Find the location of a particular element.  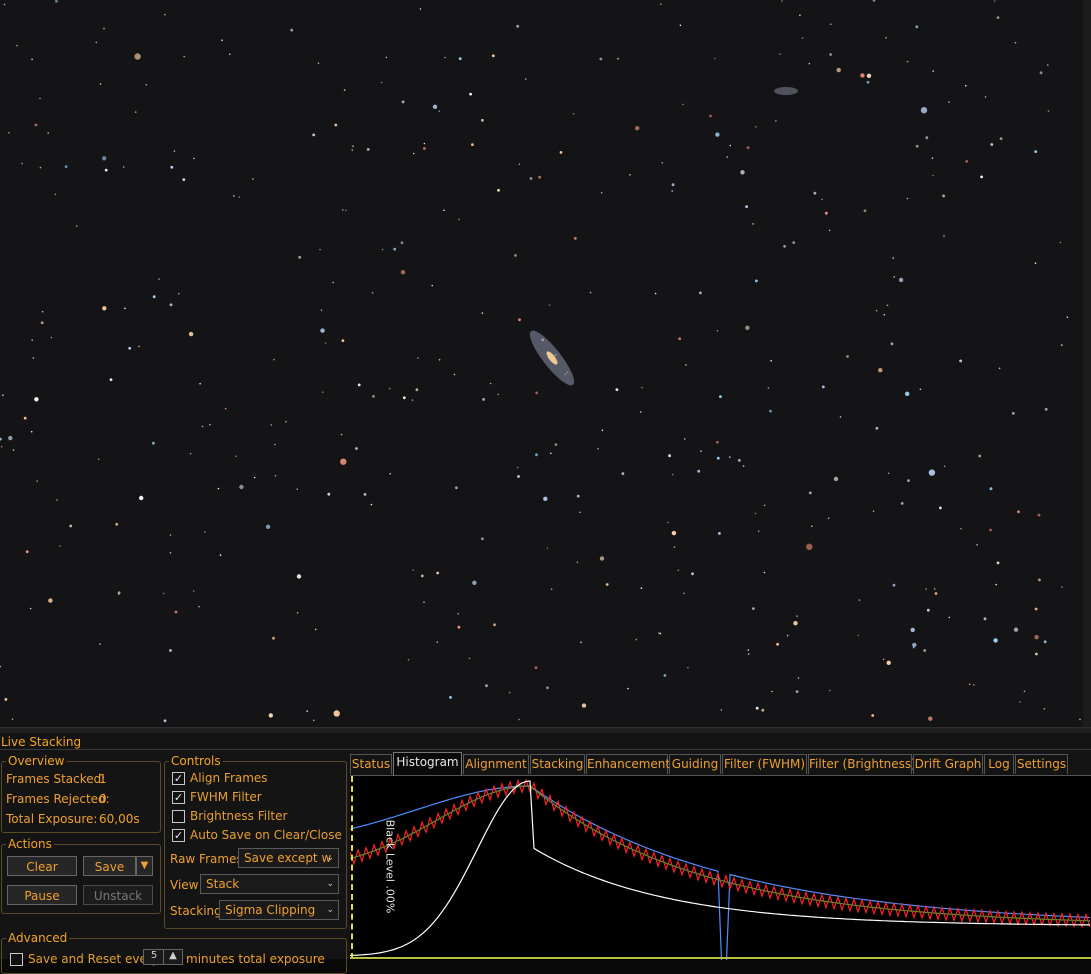

title-divider is located at coordinates (545, 749).